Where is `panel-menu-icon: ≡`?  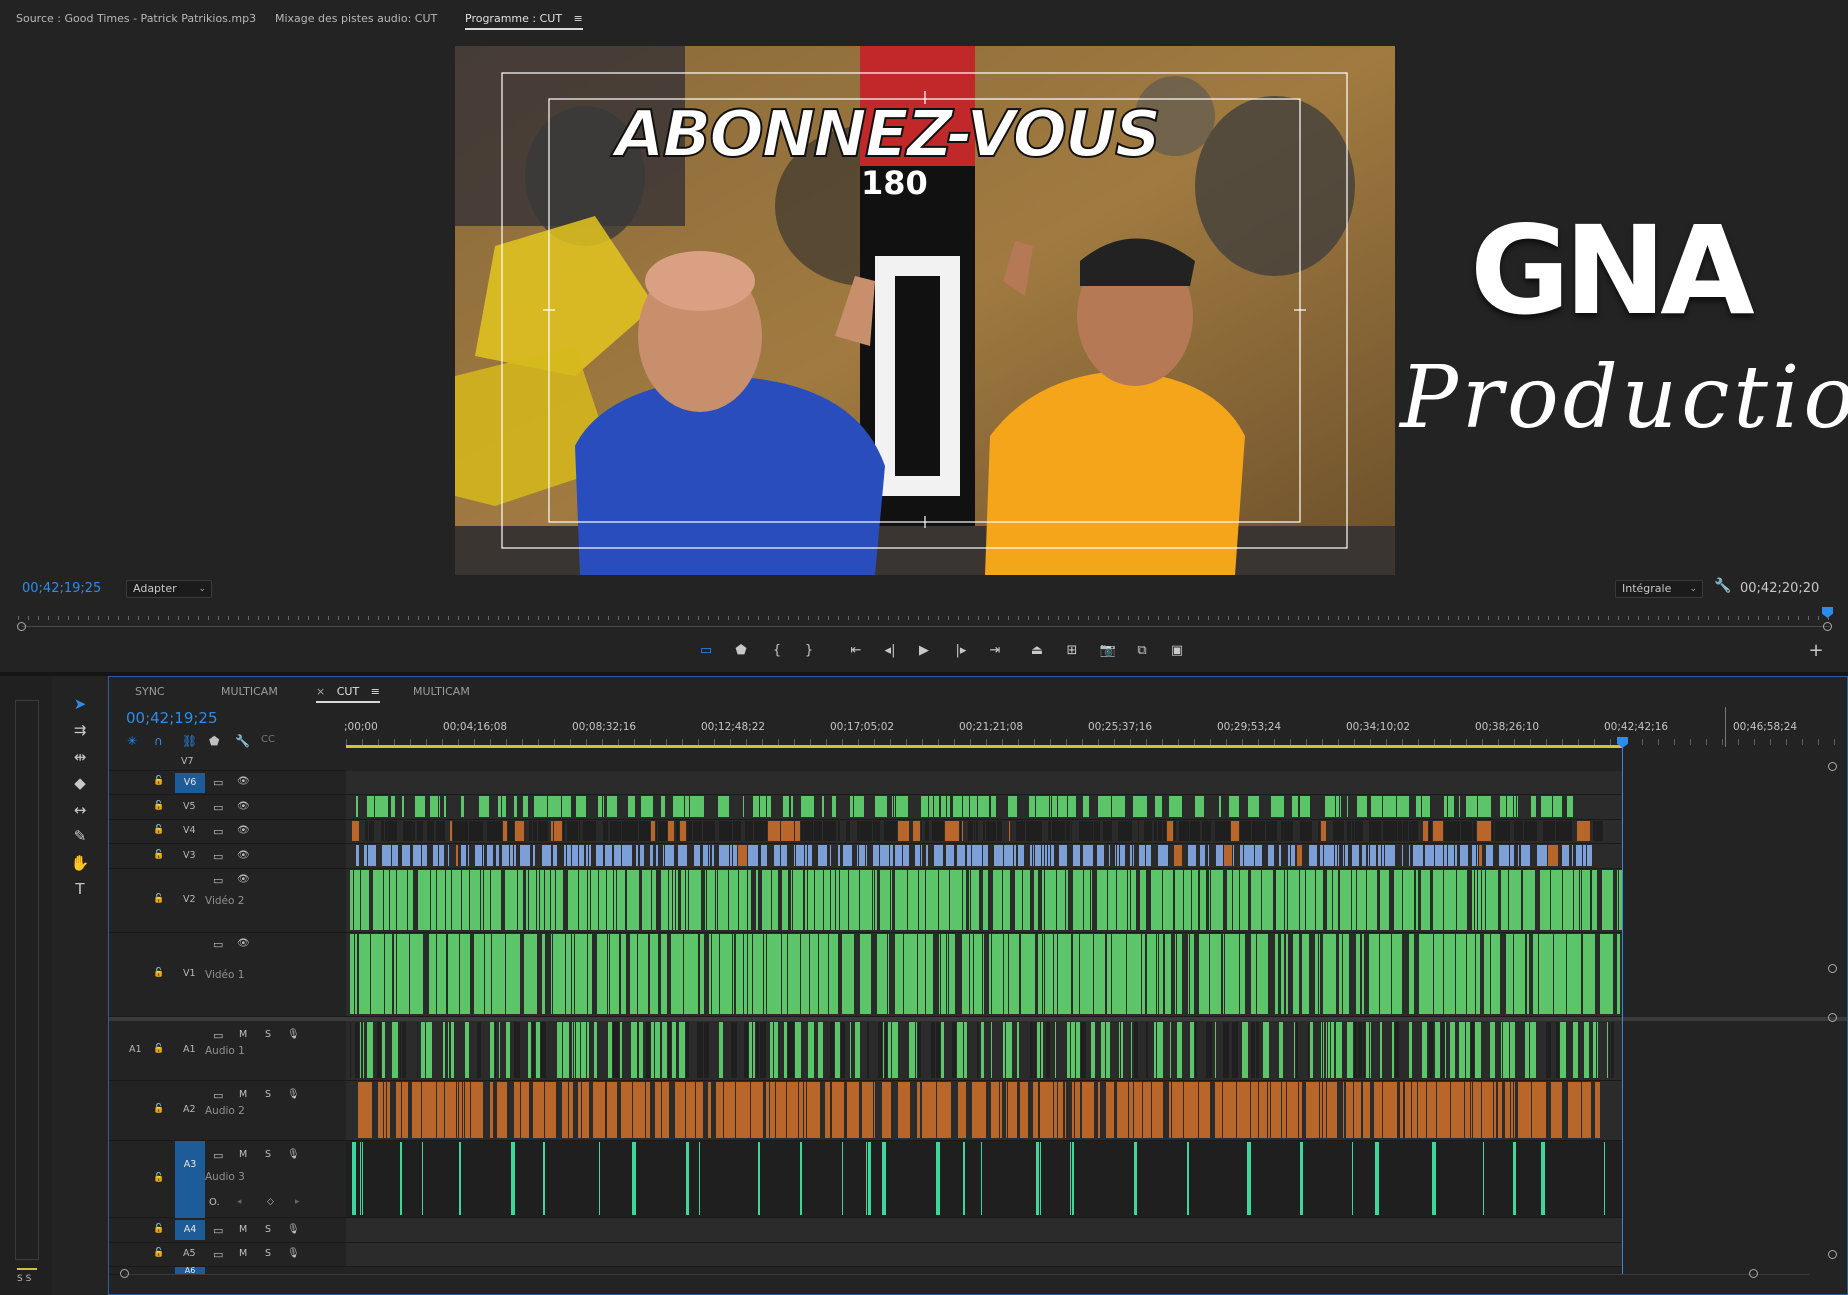 panel-menu-icon: ≡ is located at coordinates (578, 18).